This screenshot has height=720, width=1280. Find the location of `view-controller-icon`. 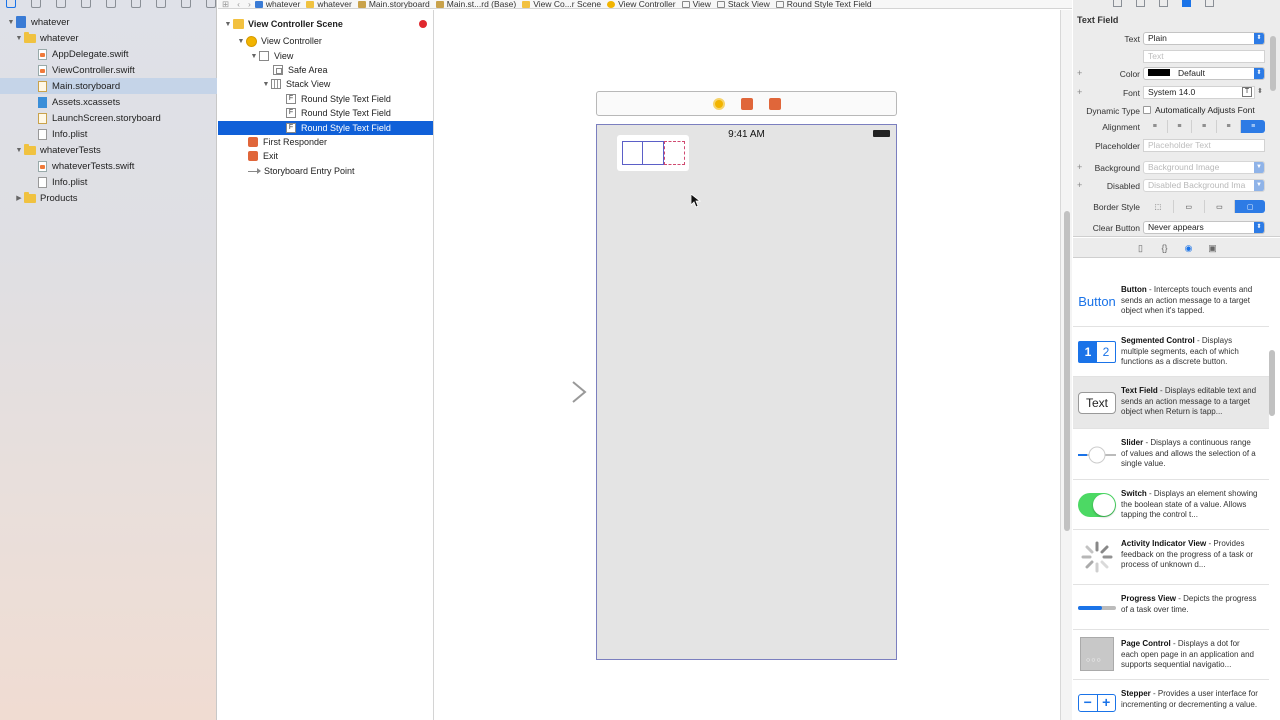

view-controller-icon is located at coordinates (718, 103).